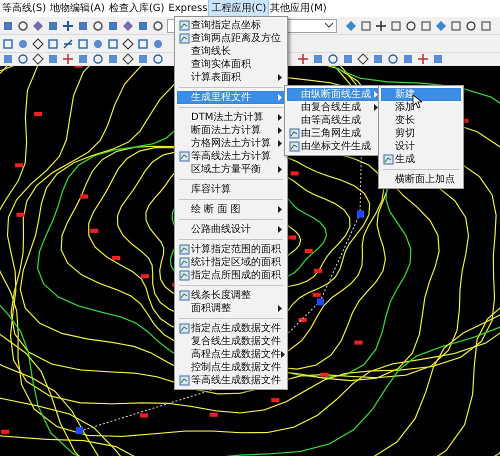  Describe the element at coordinates (231, 341) in the screenshot. I see `menu-item: 复合线生成数据文件` at that location.